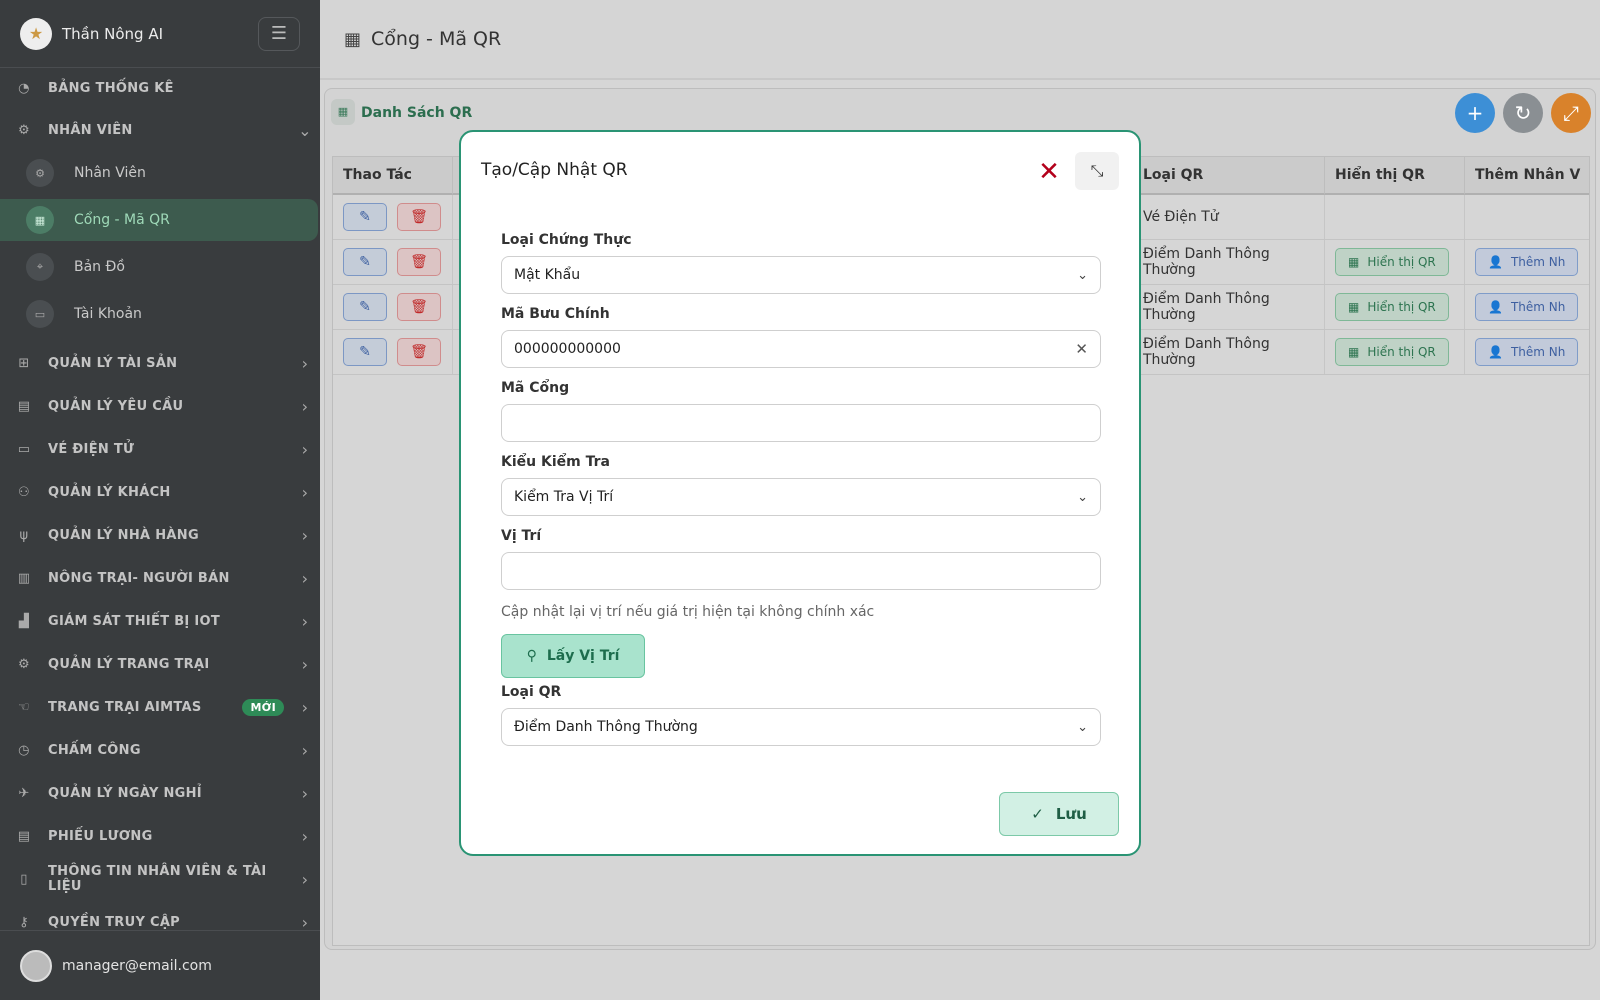  What do you see at coordinates (801, 275) in the screenshot?
I see `auth-type-select: Mật Khẩu ⌄` at bounding box center [801, 275].